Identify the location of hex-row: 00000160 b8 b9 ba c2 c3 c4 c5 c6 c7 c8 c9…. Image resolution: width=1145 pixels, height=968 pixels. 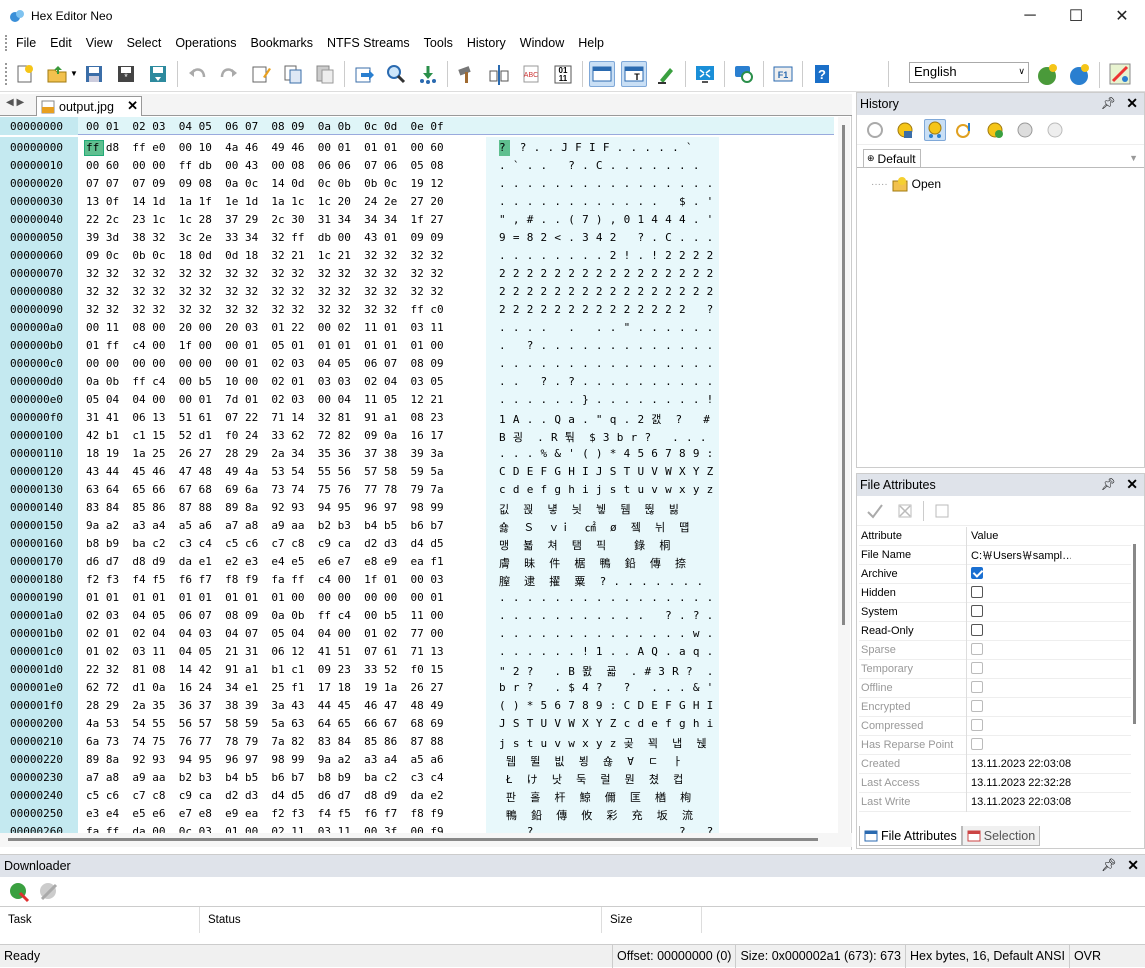
(417, 544).